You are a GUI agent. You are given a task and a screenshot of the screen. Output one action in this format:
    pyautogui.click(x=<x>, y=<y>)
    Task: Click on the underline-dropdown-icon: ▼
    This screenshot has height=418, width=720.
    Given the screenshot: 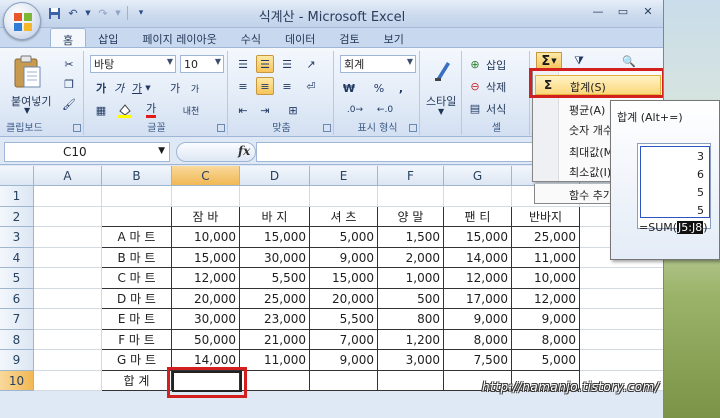 What is the action you would take?
    pyautogui.click(x=148, y=88)
    